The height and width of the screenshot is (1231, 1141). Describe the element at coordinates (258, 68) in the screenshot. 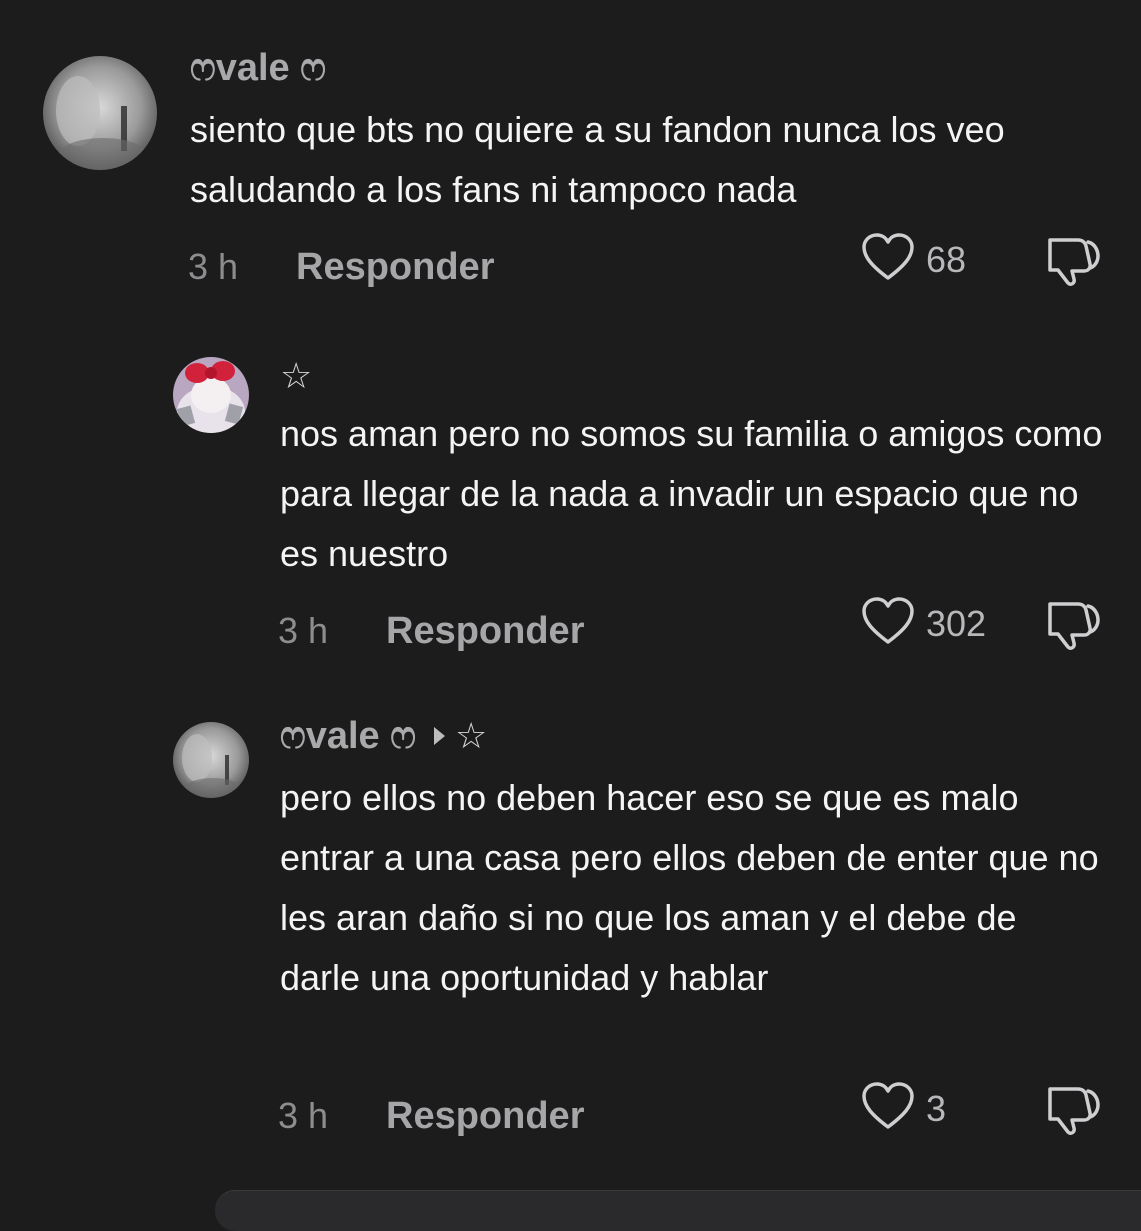

I see `comment-username: ෆvale ෆ` at that location.